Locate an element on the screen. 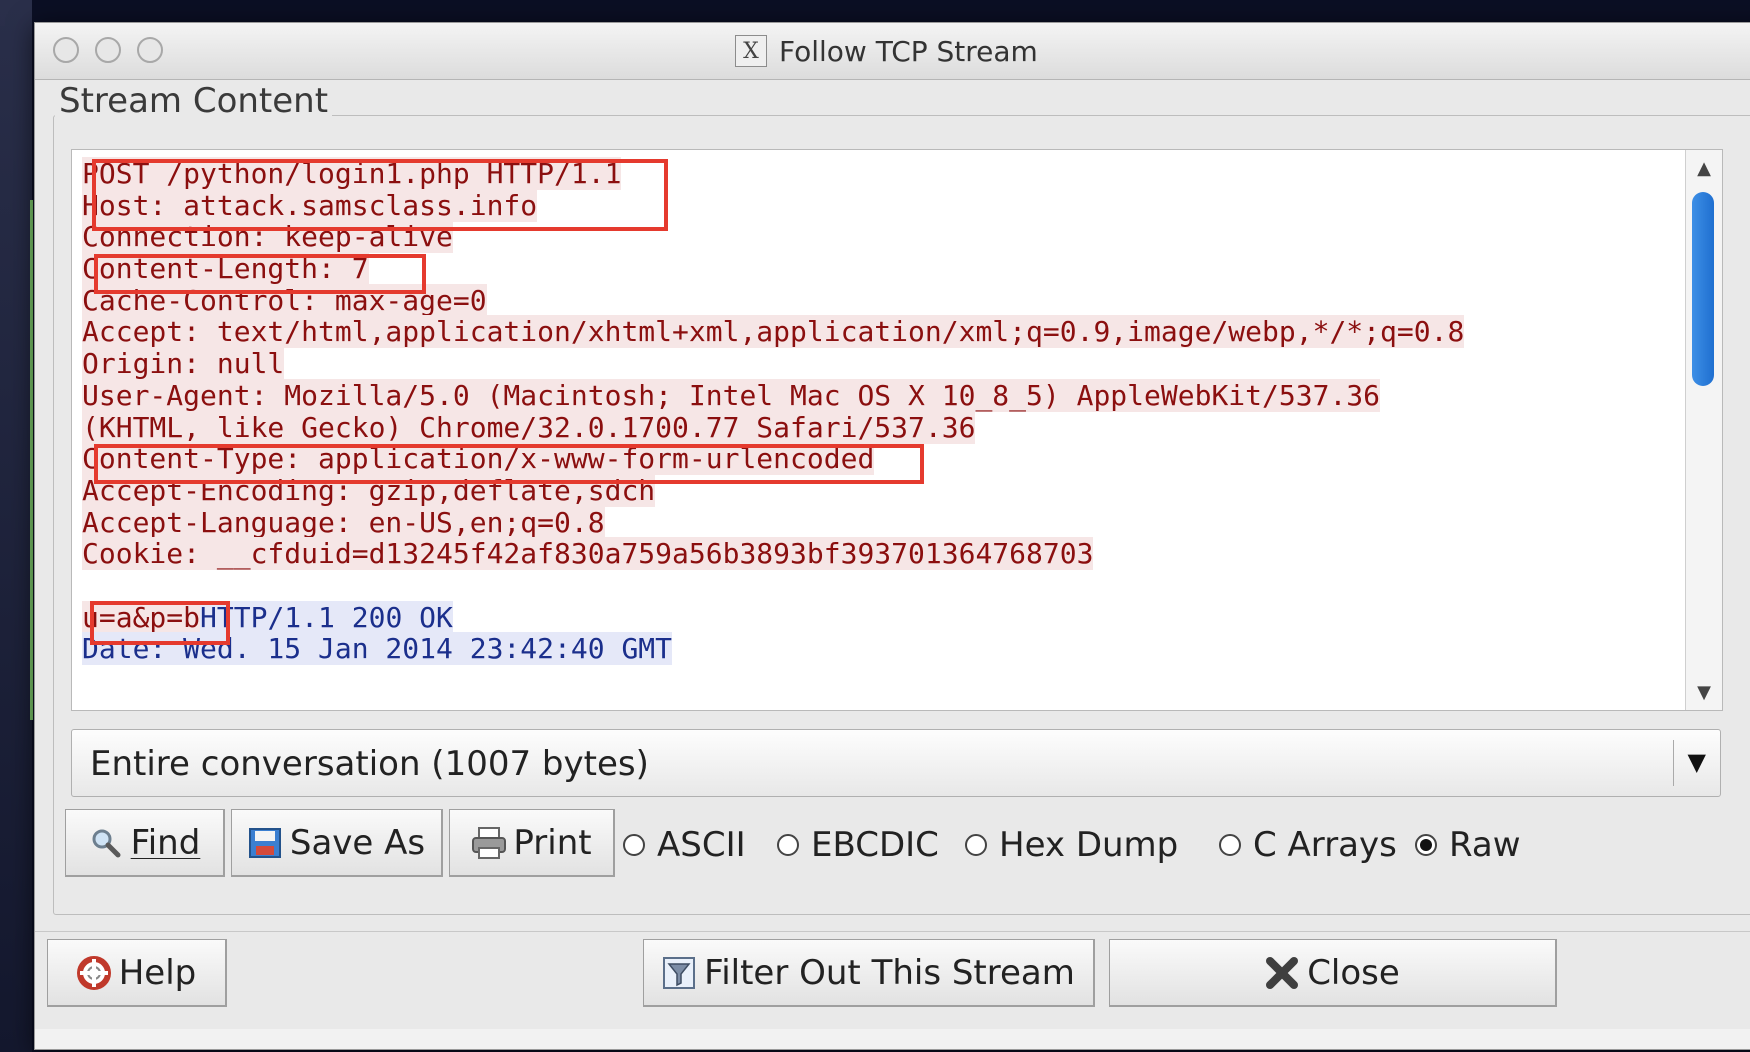 The image size is (1750, 1052). scroll-thumb is located at coordinates (1703, 289).